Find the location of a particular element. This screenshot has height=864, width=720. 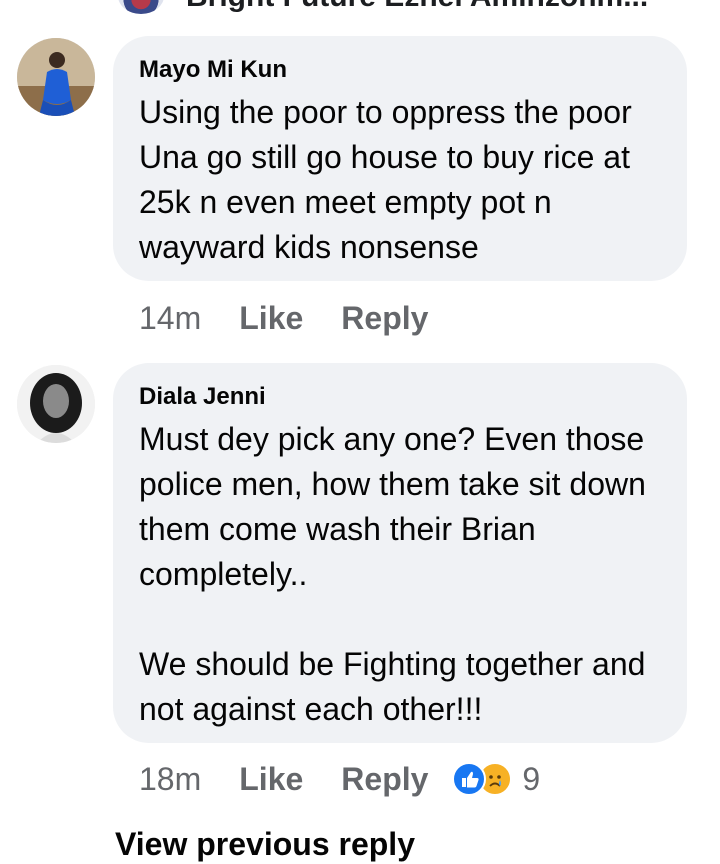

reactions-summary: 9 is located at coordinates (496, 779).